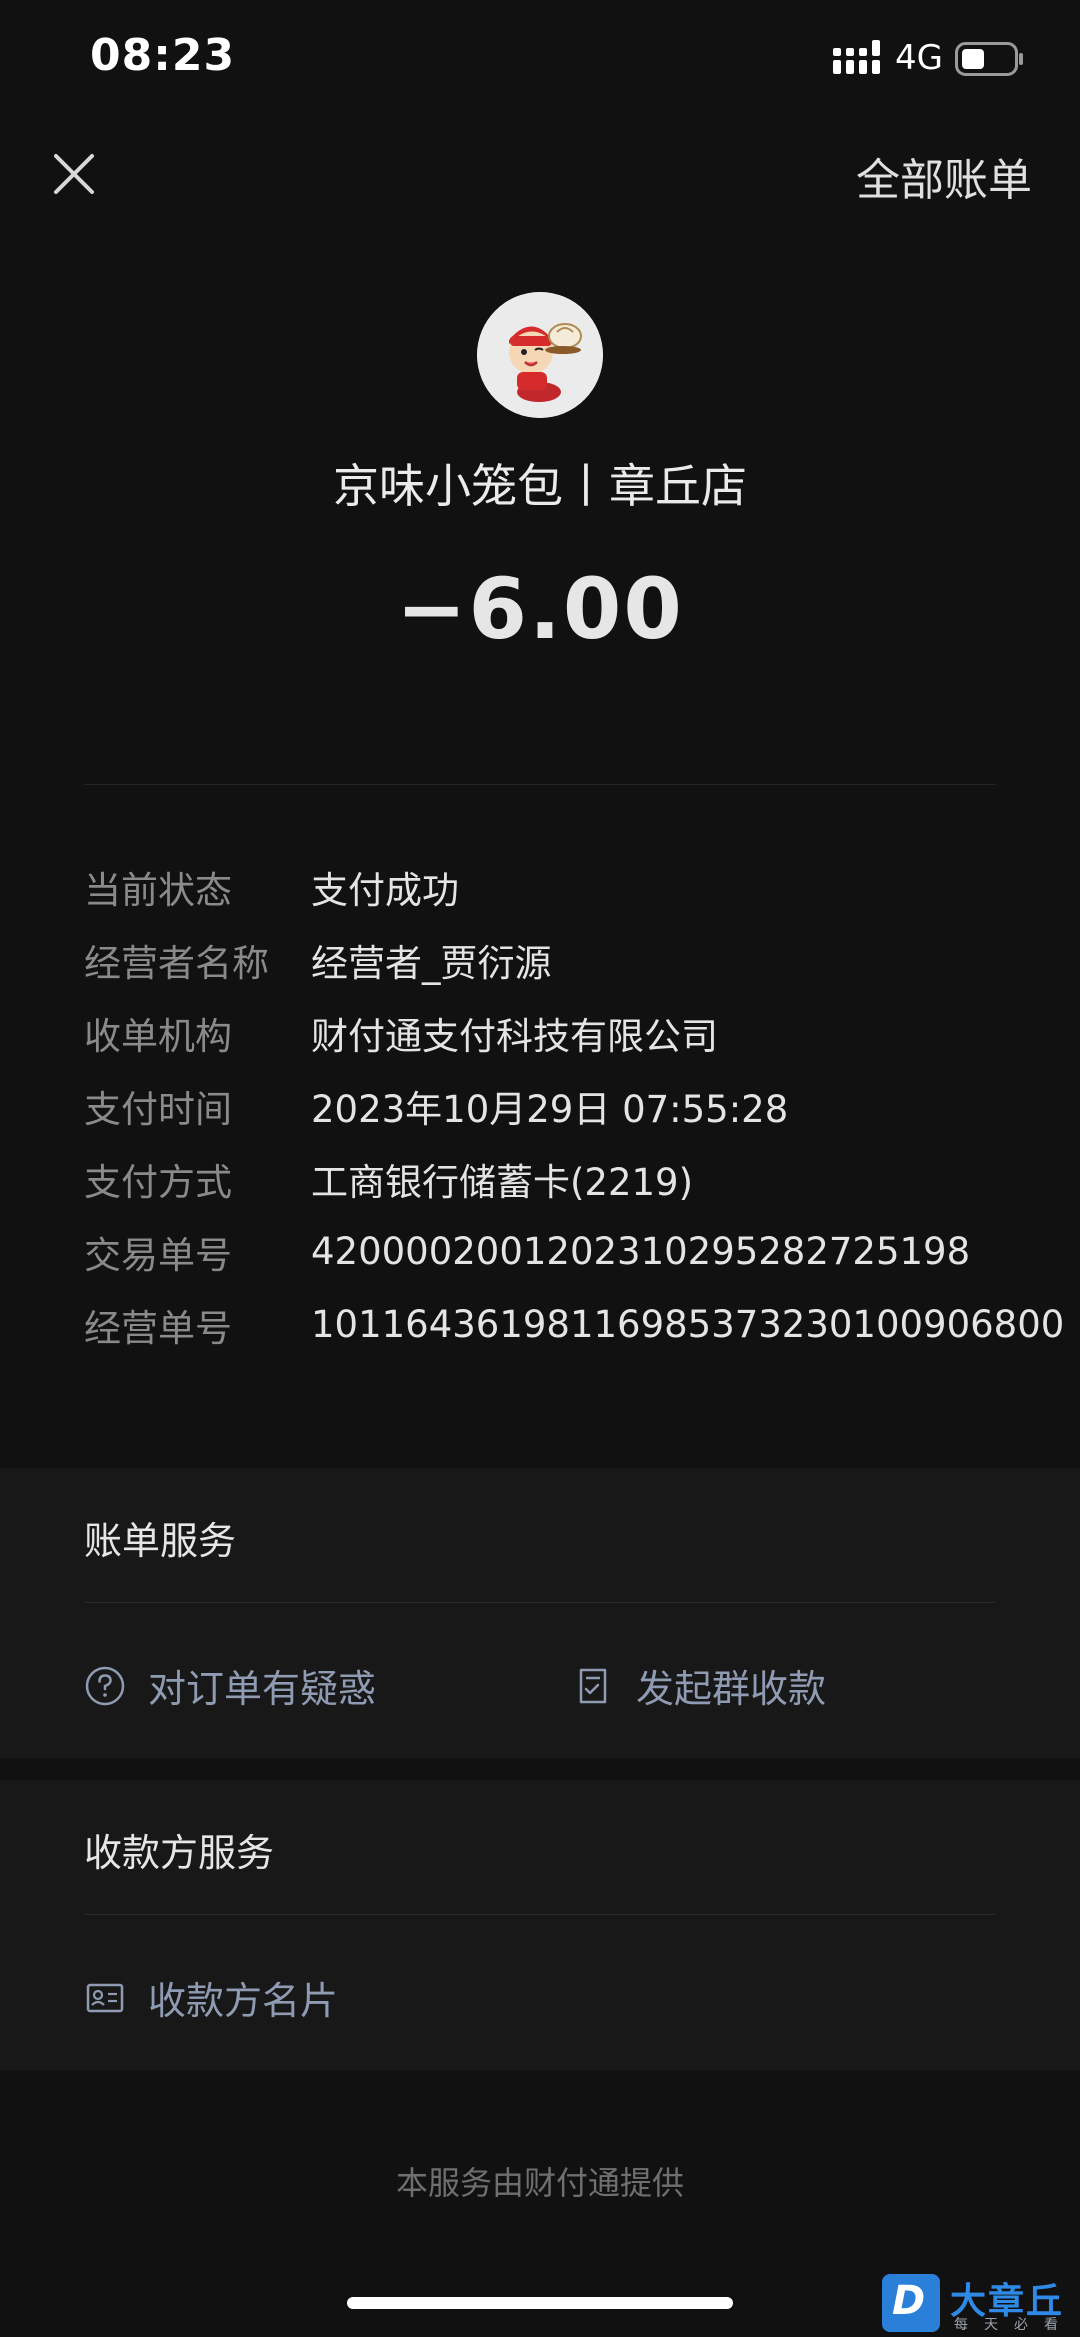  Describe the element at coordinates (502, 1182) in the screenshot. I see `detail-value: 工商银行储蓄卡(2219)` at that location.